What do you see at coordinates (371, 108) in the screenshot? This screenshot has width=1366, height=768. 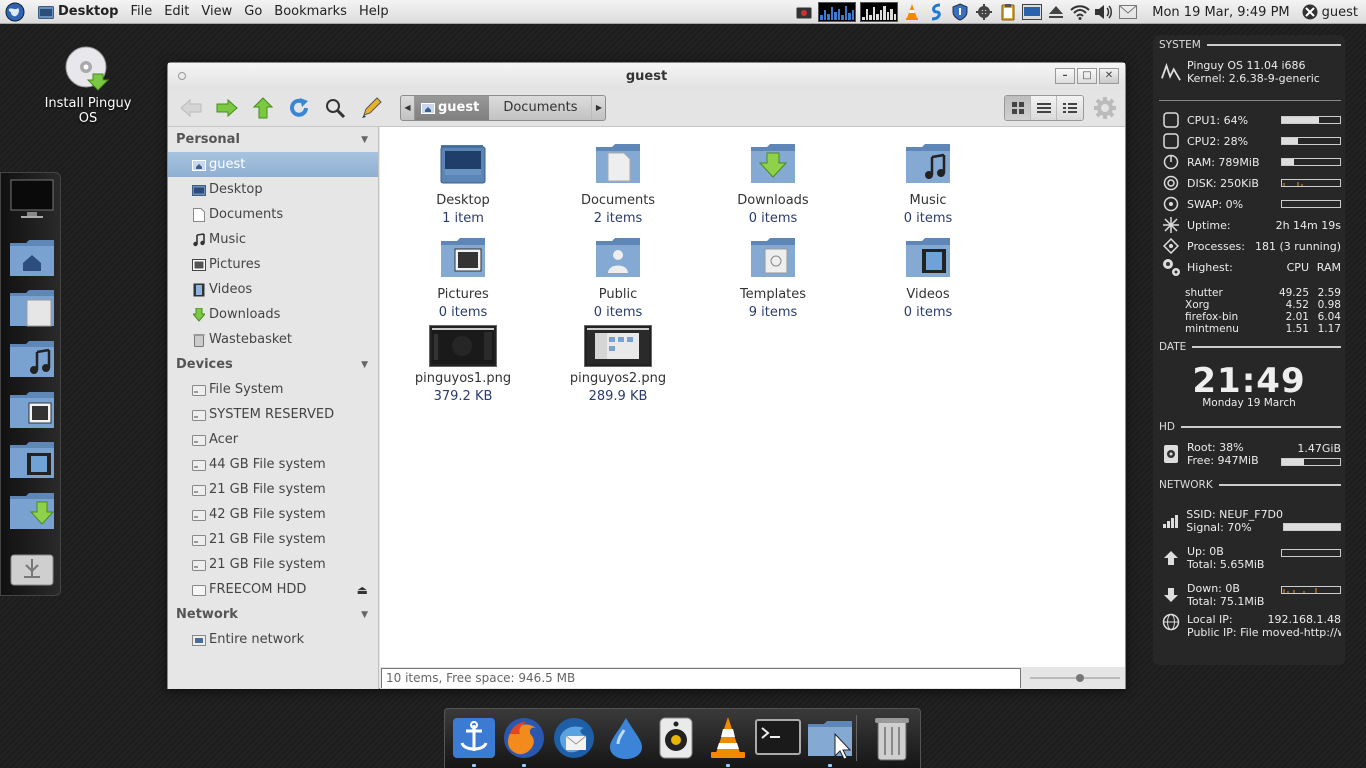 I see `edit-location-button` at bounding box center [371, 108].